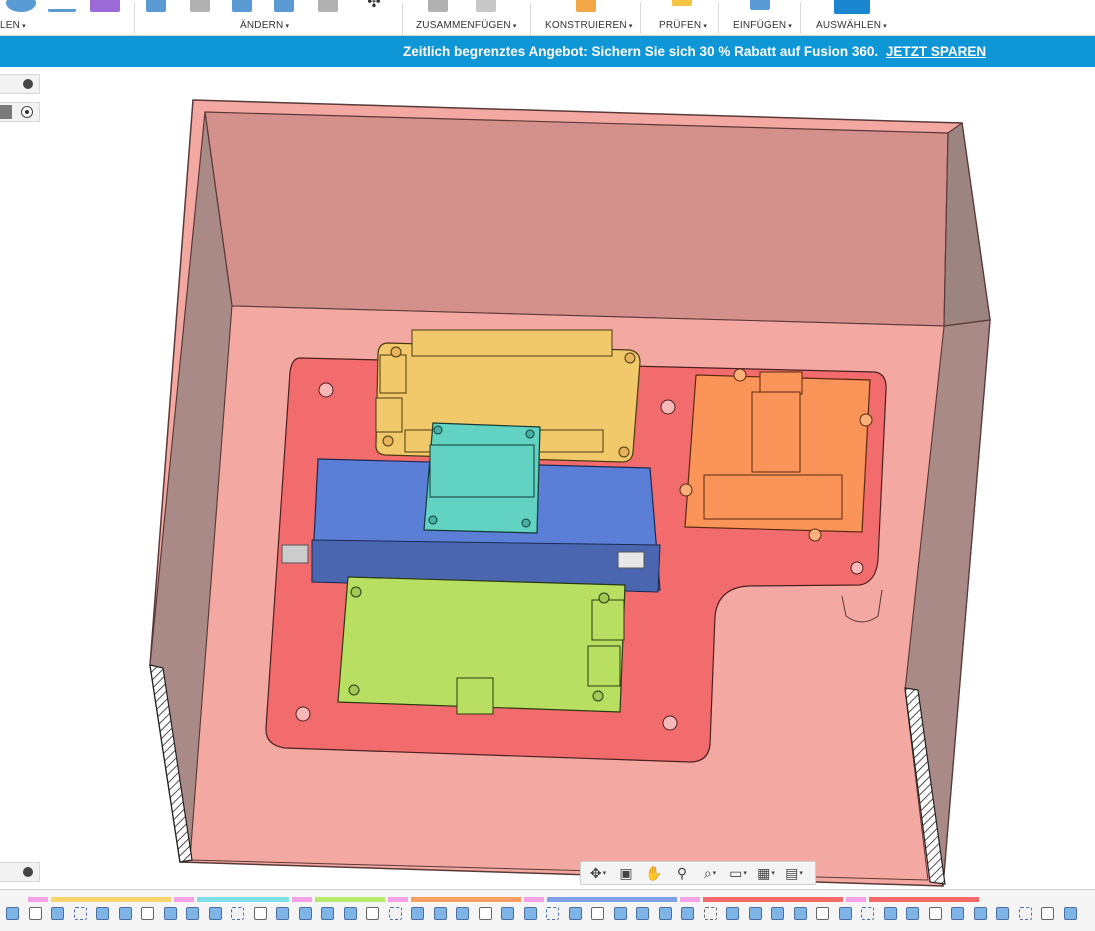 Image resolution: width=1095 pixels, height=931 pixels. What do you see at coordinates (598, 873) in the screenshot?
I see `orbit-button: ✥ ▾` at bounding box center [598, 873].